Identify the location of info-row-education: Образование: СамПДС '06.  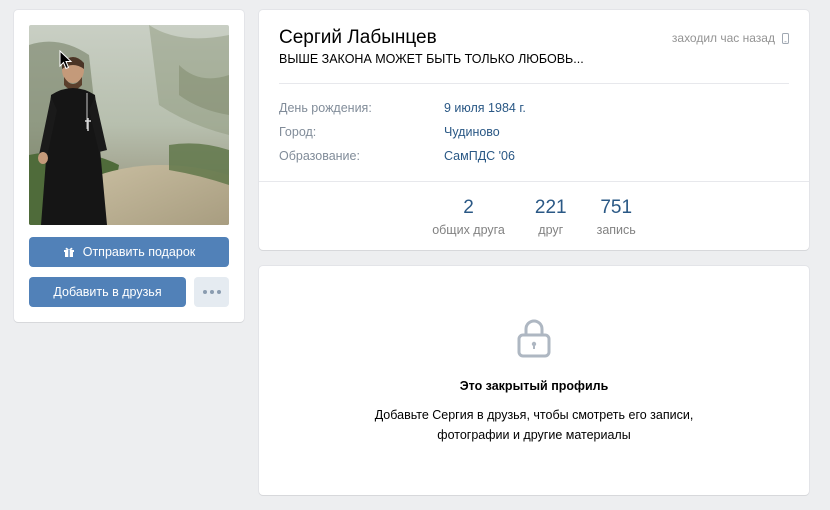
(397, 156).